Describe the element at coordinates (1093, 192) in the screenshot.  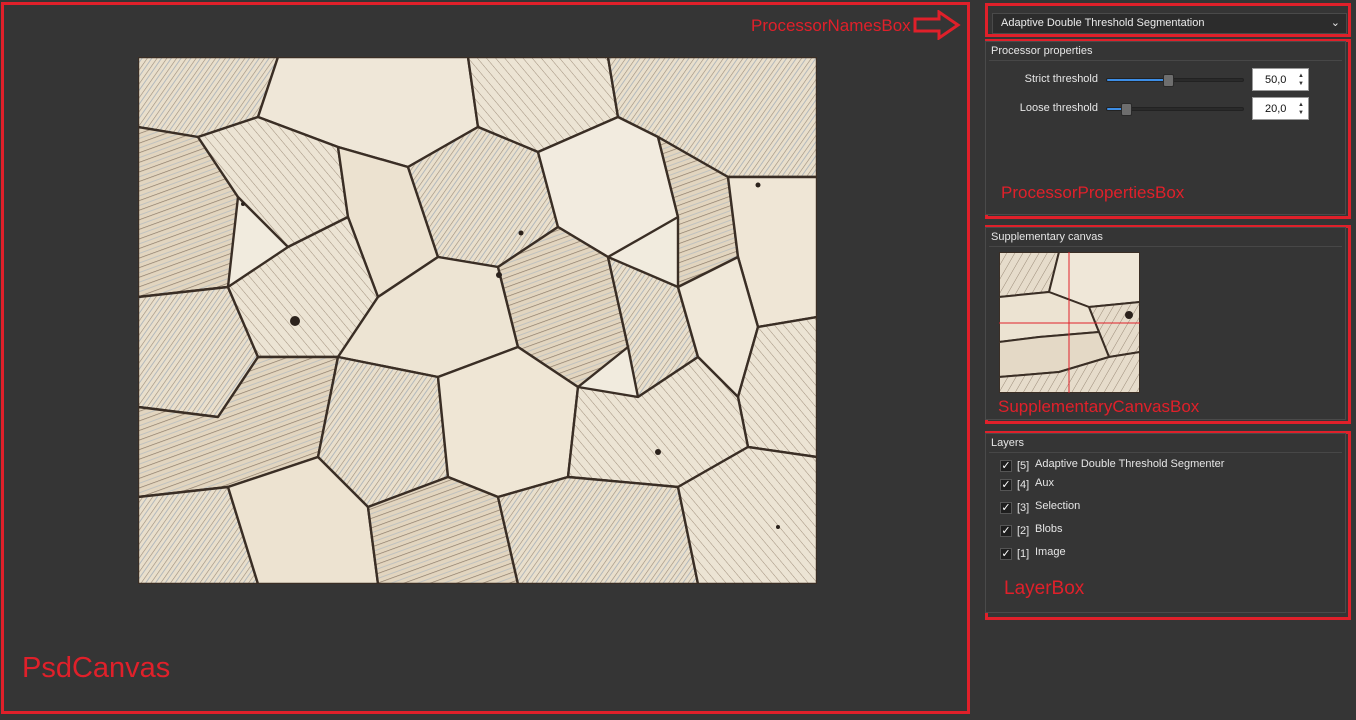
I see `annotation-processor-properties-box: ProcessorPropertiesBox` at that location.